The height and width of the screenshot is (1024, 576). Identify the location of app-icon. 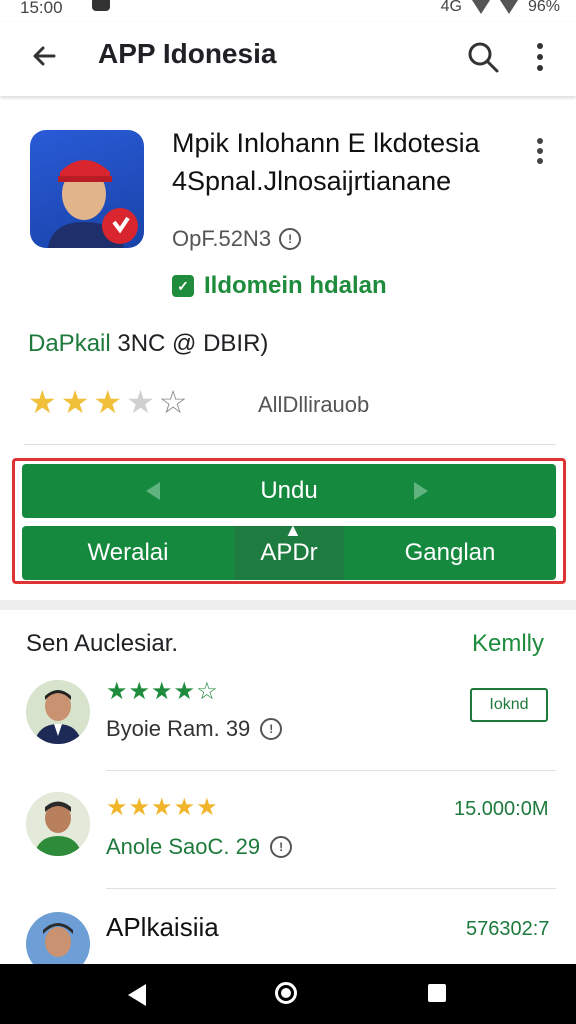
(87, 189).